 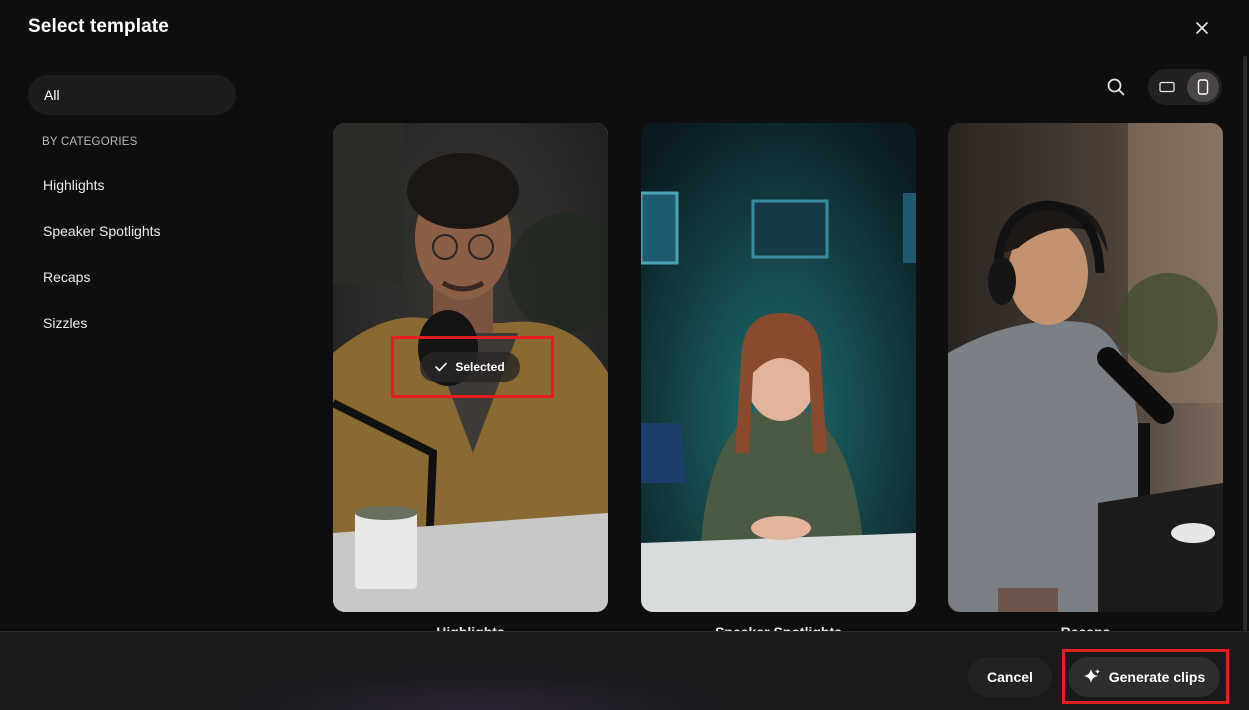 I want to click on cancel-button: Cancel, so click(x=1010, y=677).